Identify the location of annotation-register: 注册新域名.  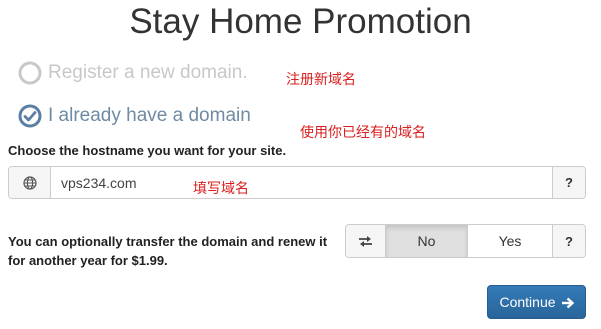
(321, 80).